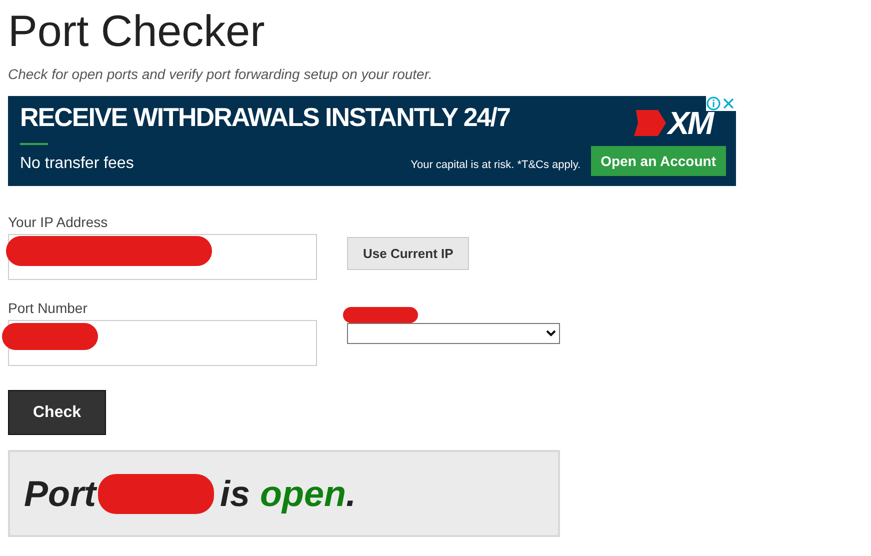 The width and height of the screenshot is (871, 556). I want to click on check-button: Check, so click(57, 412).